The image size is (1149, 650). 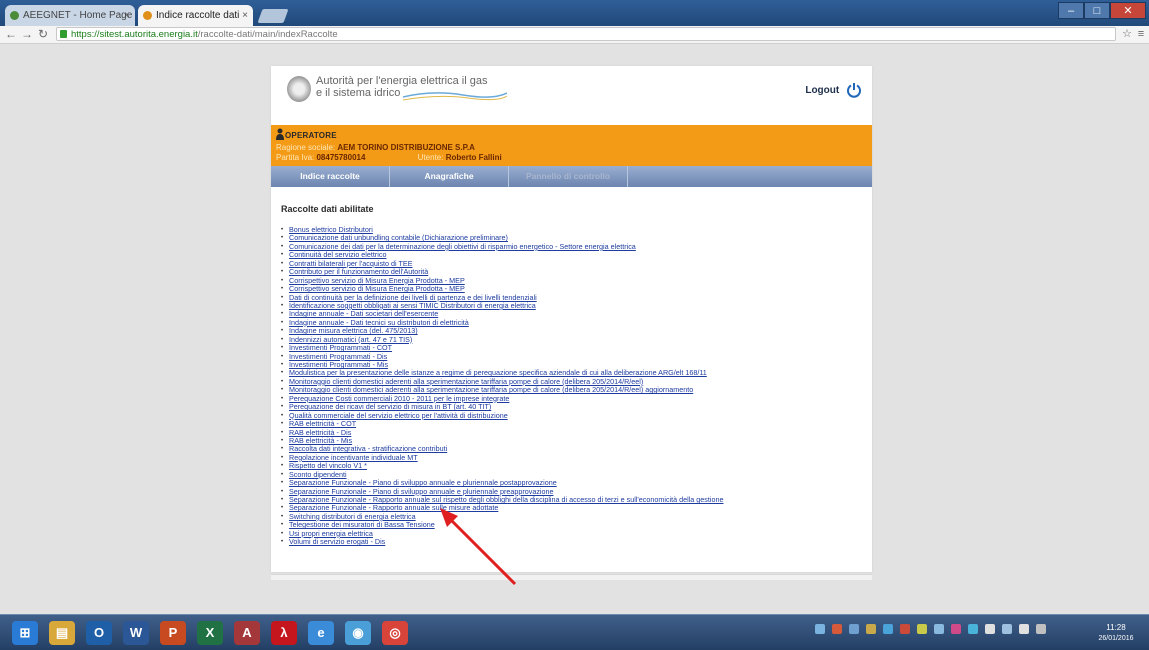 I want to click on powerpoint-taskbar-button: P, so click(x=173, y=633).